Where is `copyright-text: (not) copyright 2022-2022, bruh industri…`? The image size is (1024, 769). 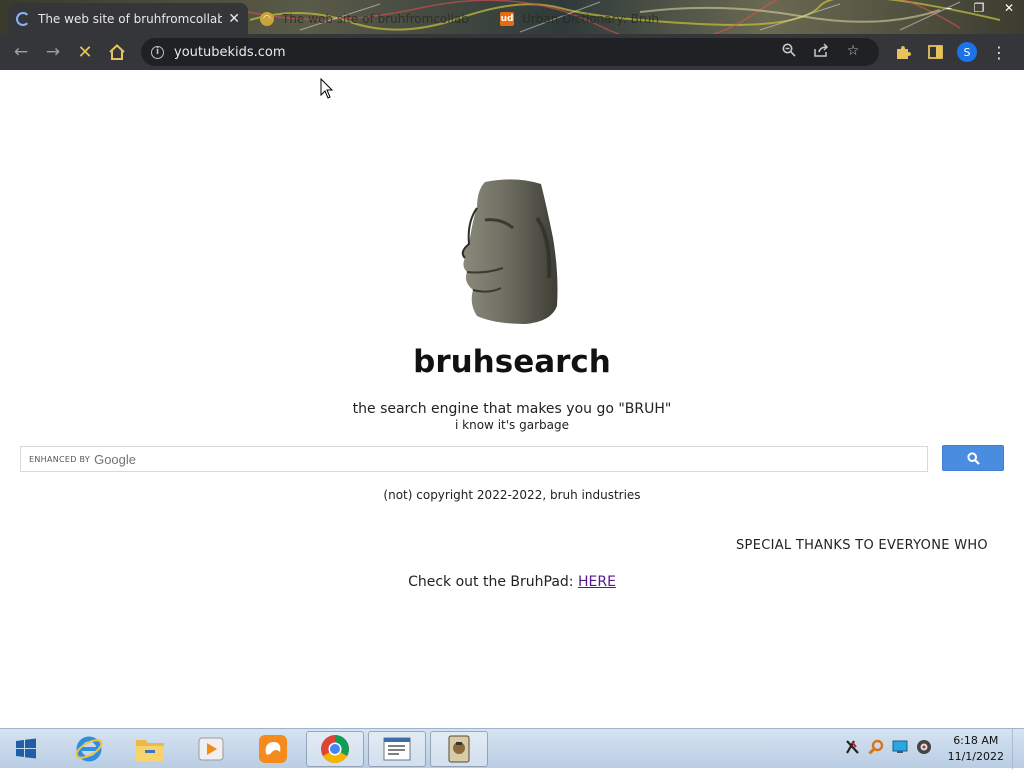
copyright-text: (not) copyright 2022-2022, bruh industri… is located at coordinates (512, 495).